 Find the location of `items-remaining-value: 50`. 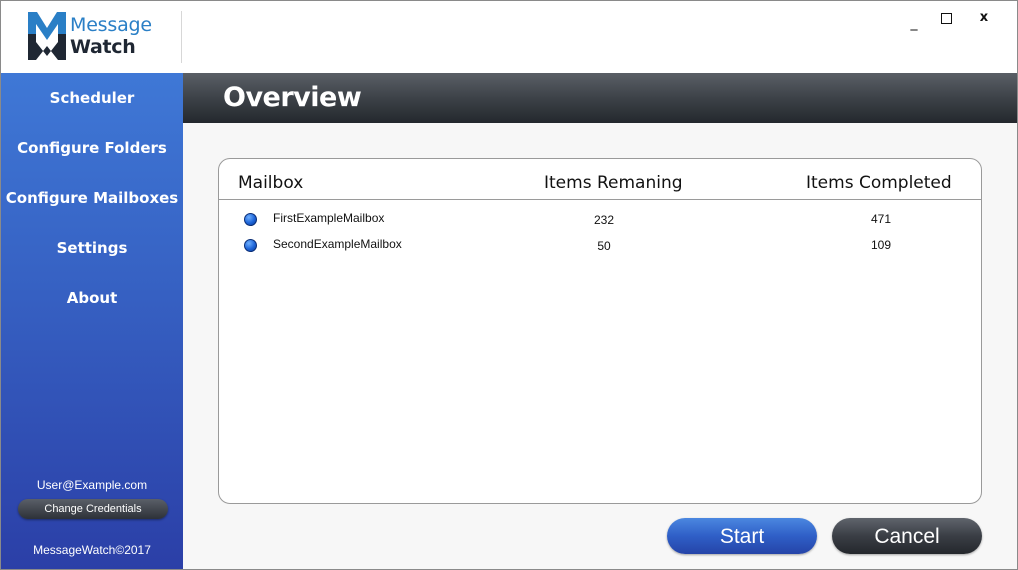

items-remaining-value: 50 is located at coordinates (604, 246).